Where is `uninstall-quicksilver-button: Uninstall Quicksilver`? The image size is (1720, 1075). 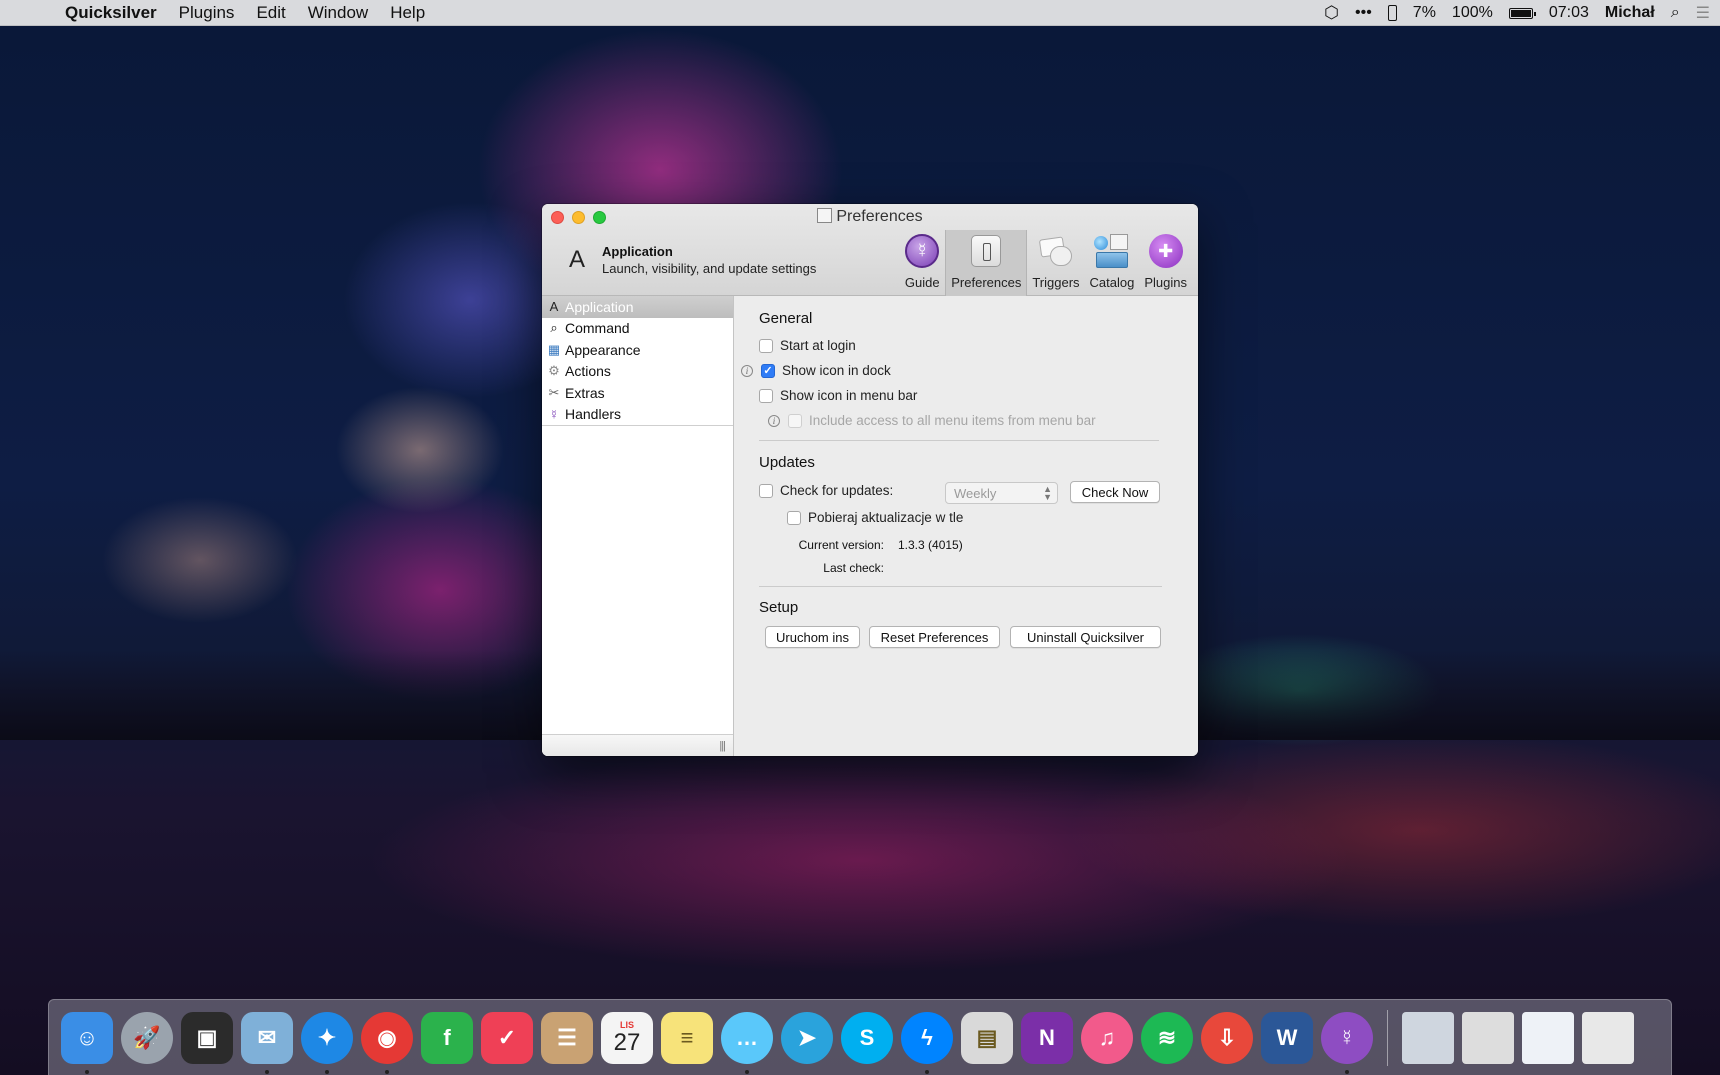 uninstall-quicksilver-button: Uninstall Quicksilver is located at coordinates (1085, 637).